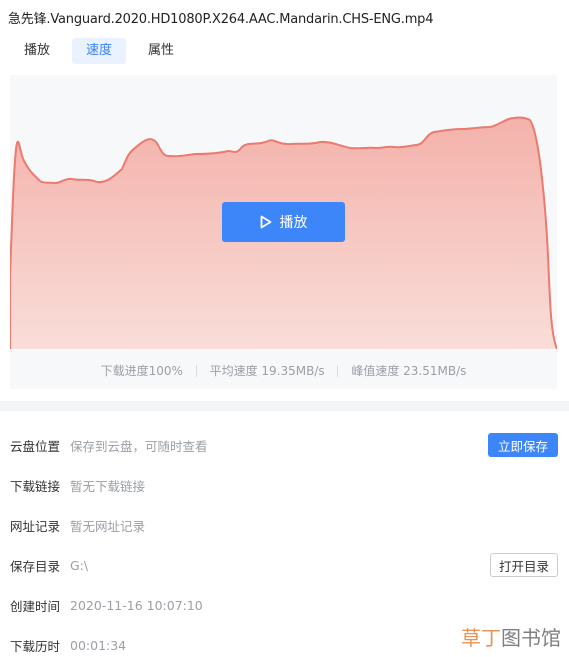  Describe the element at coordinates (35, 486) in the screenshot. I see `download-link-label: 下载链接` at that location.